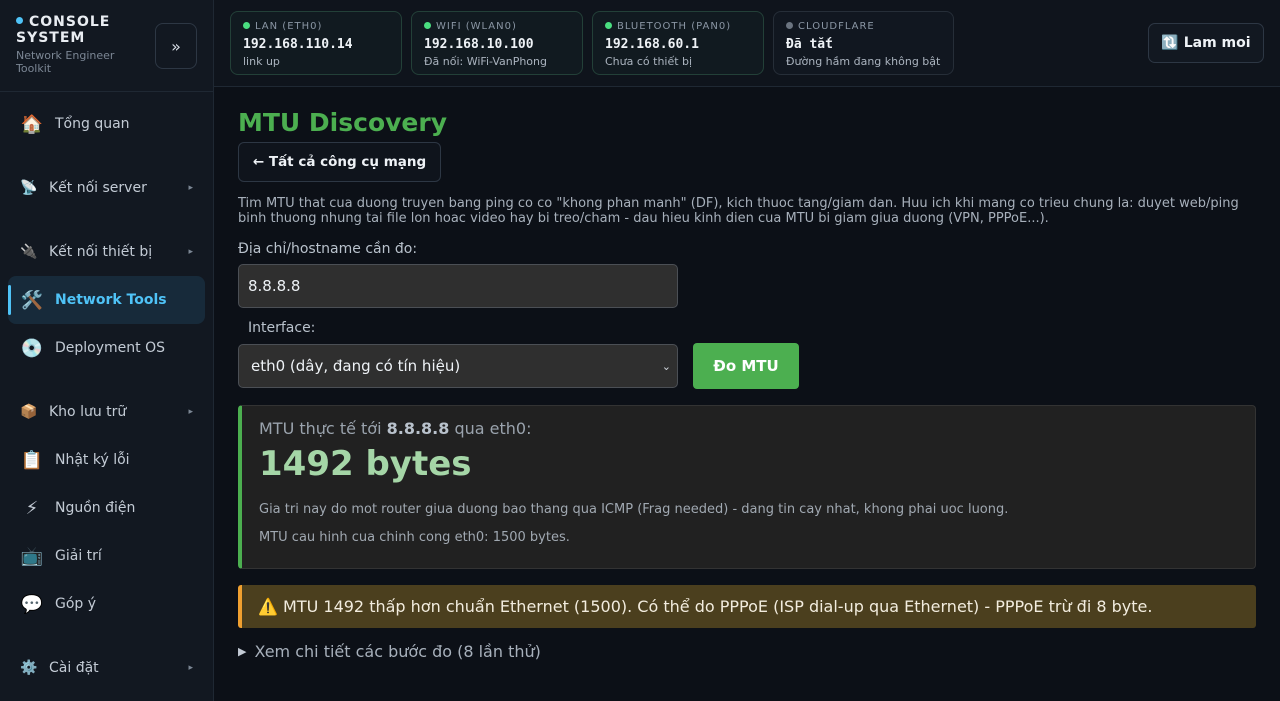  I want to click on satellite-icon: 📡, so click(29, 188).